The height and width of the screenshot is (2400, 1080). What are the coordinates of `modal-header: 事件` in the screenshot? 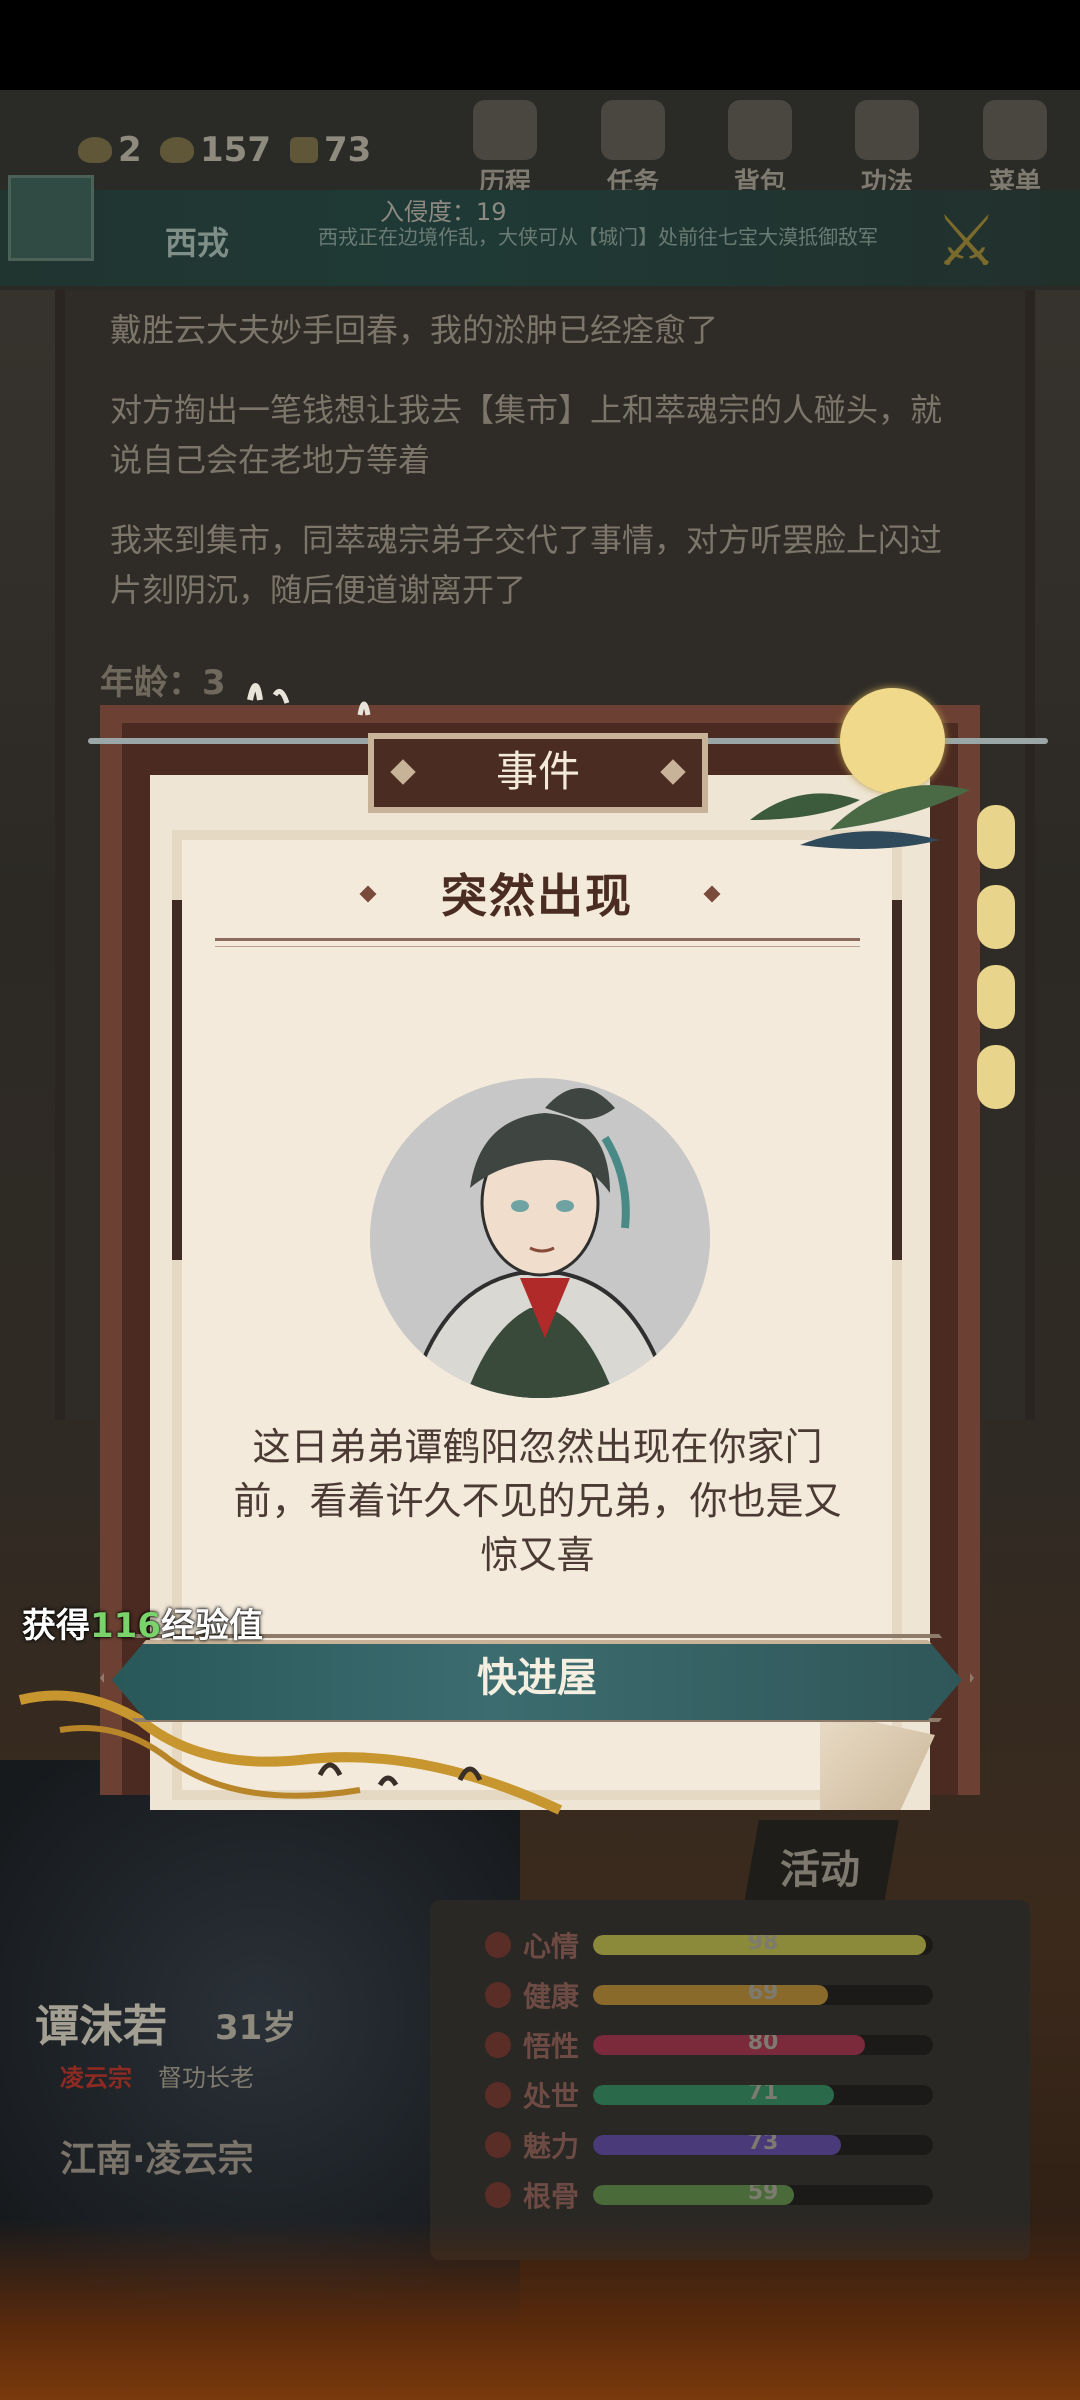 It's located at (537, 771).